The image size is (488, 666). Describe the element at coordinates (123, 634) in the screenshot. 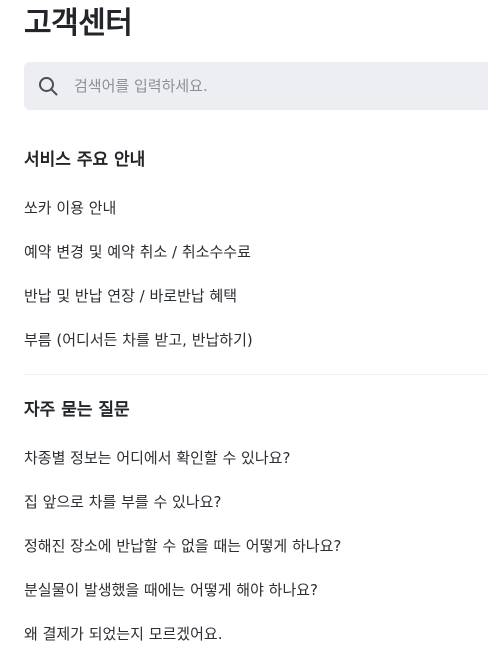

I see `faq-item: 왜 결제가 되었는지 모르겠어요.` at that location.